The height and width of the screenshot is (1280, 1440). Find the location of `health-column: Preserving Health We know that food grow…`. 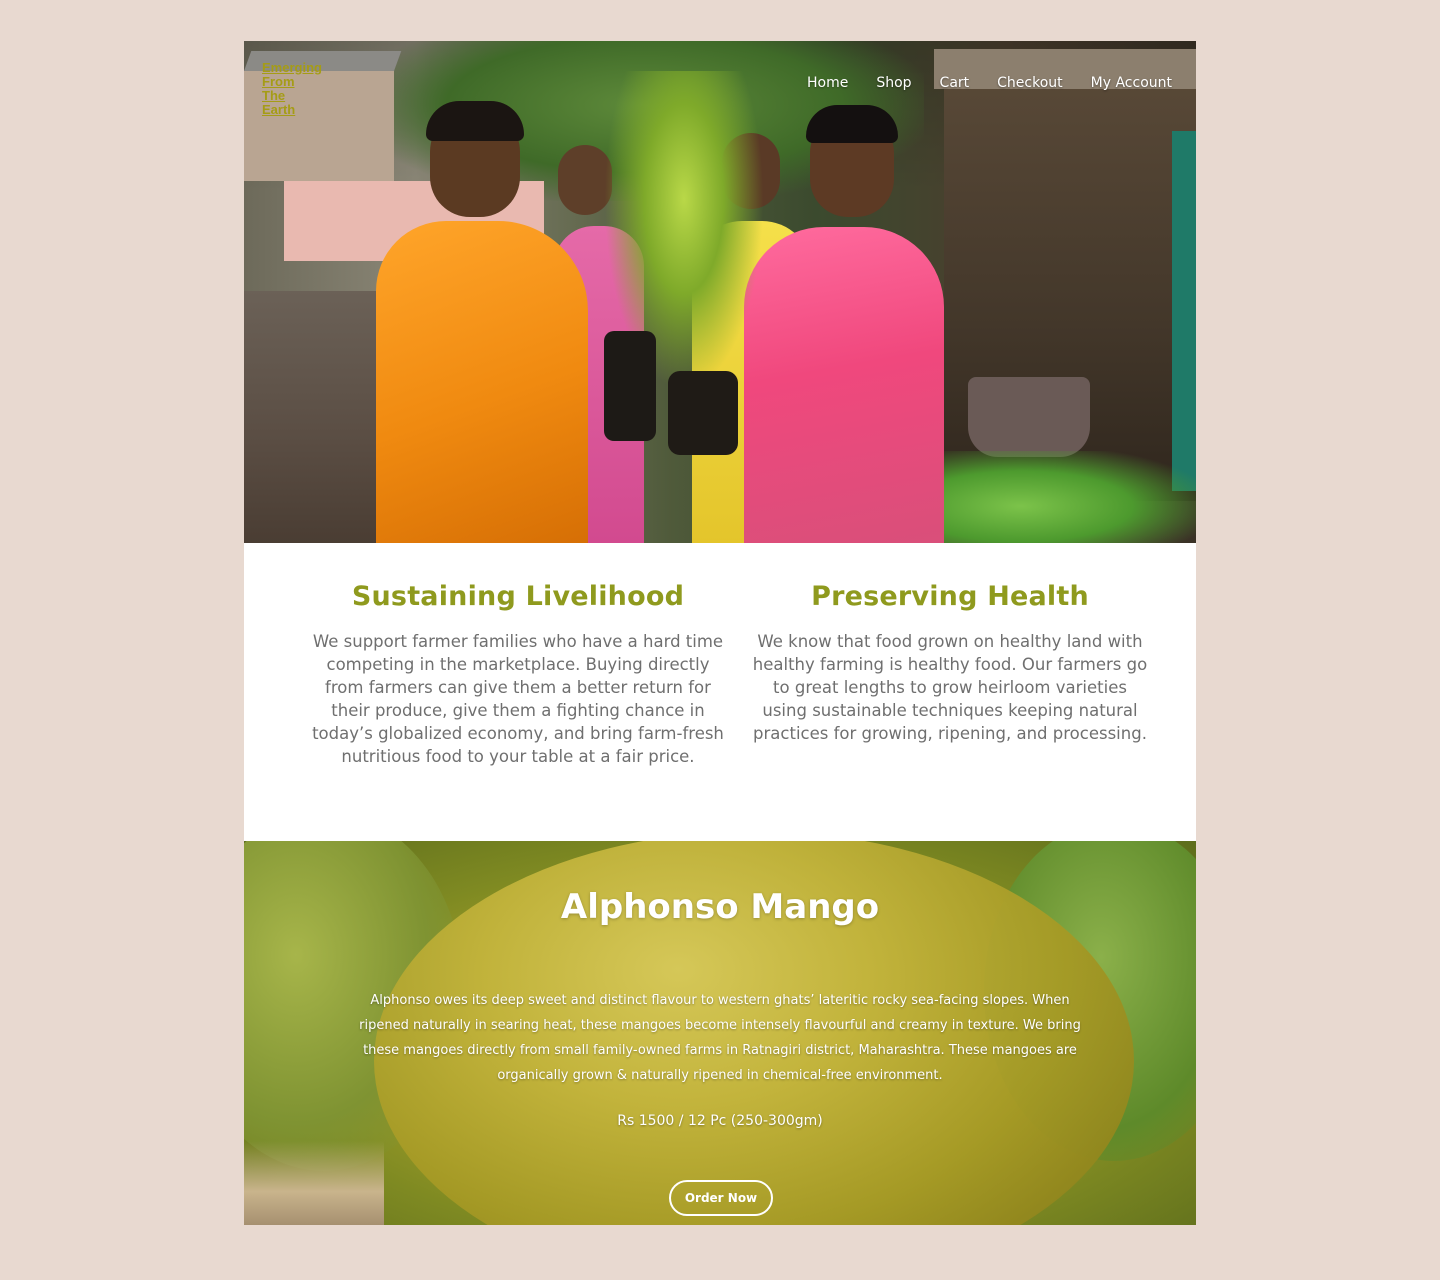

health-column: Preserving Health We know that food grow… is located at coordinates (950, 663).